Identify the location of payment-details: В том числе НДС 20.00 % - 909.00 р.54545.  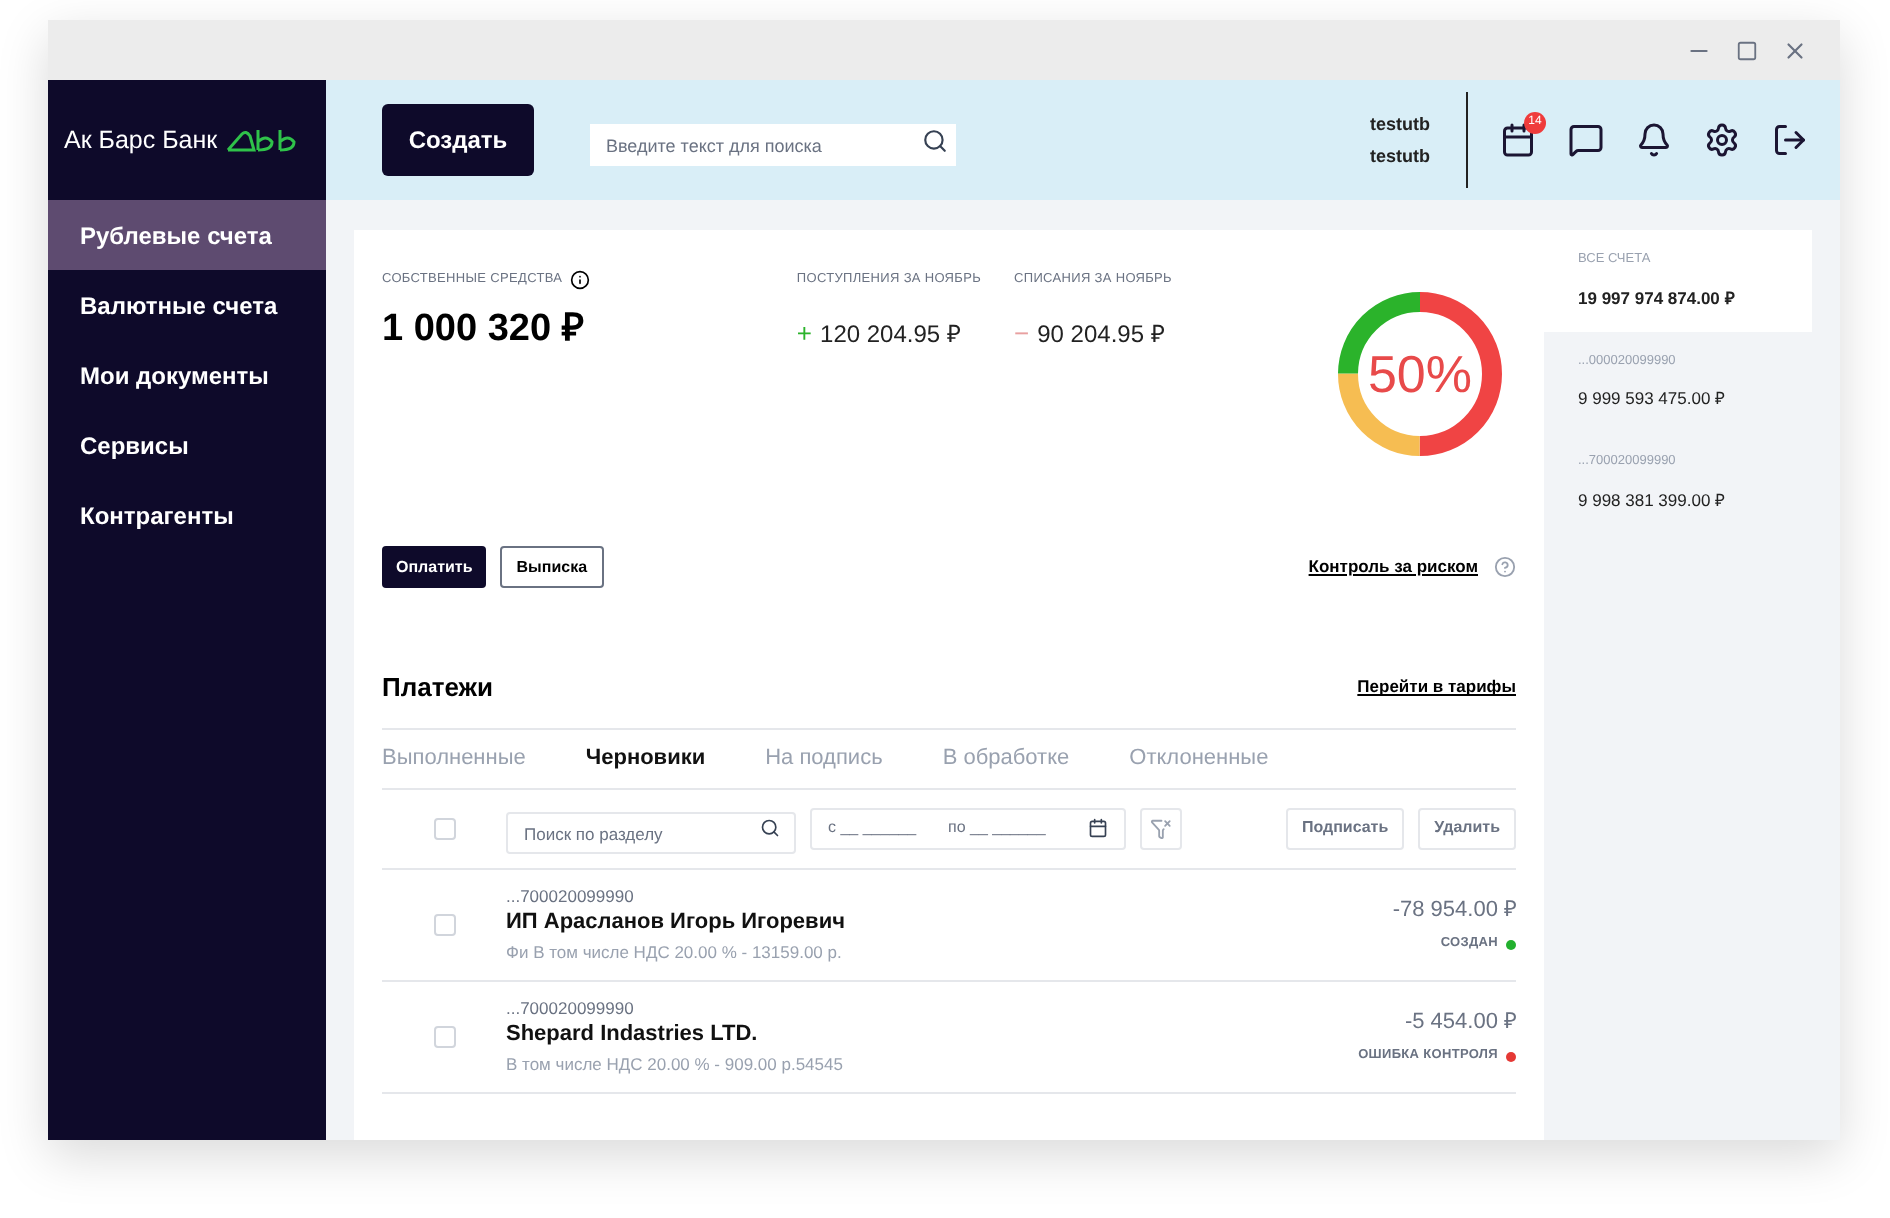
(674, 1064).